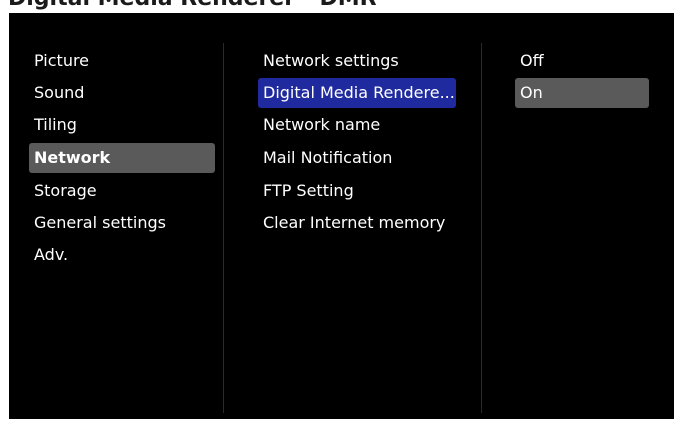 This screenshot has width=683, height=431. Describe the element at coordinates (582, 61) in the screenshot. I see `option-off: Off` at that location.